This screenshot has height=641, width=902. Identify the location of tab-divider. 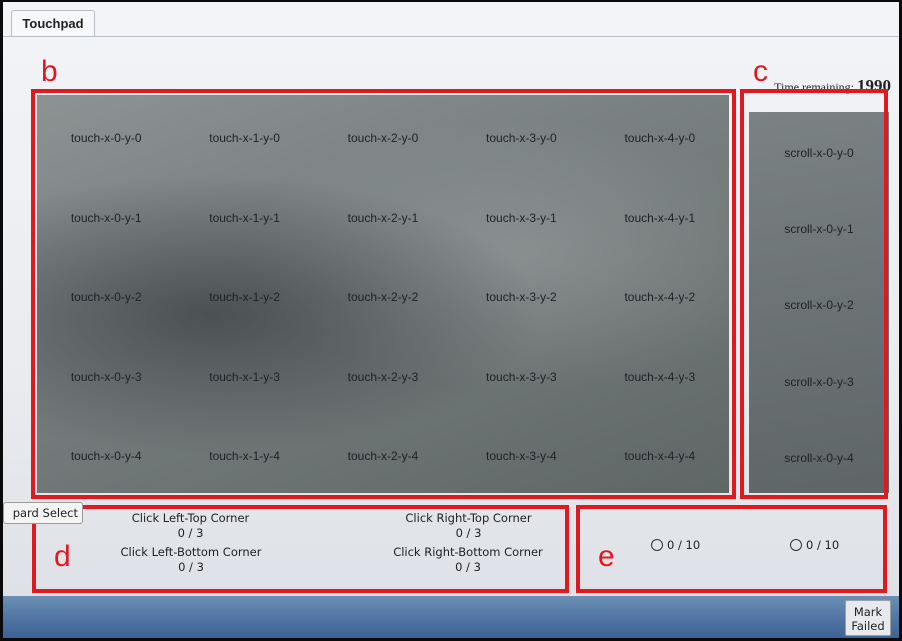
(451, 36).